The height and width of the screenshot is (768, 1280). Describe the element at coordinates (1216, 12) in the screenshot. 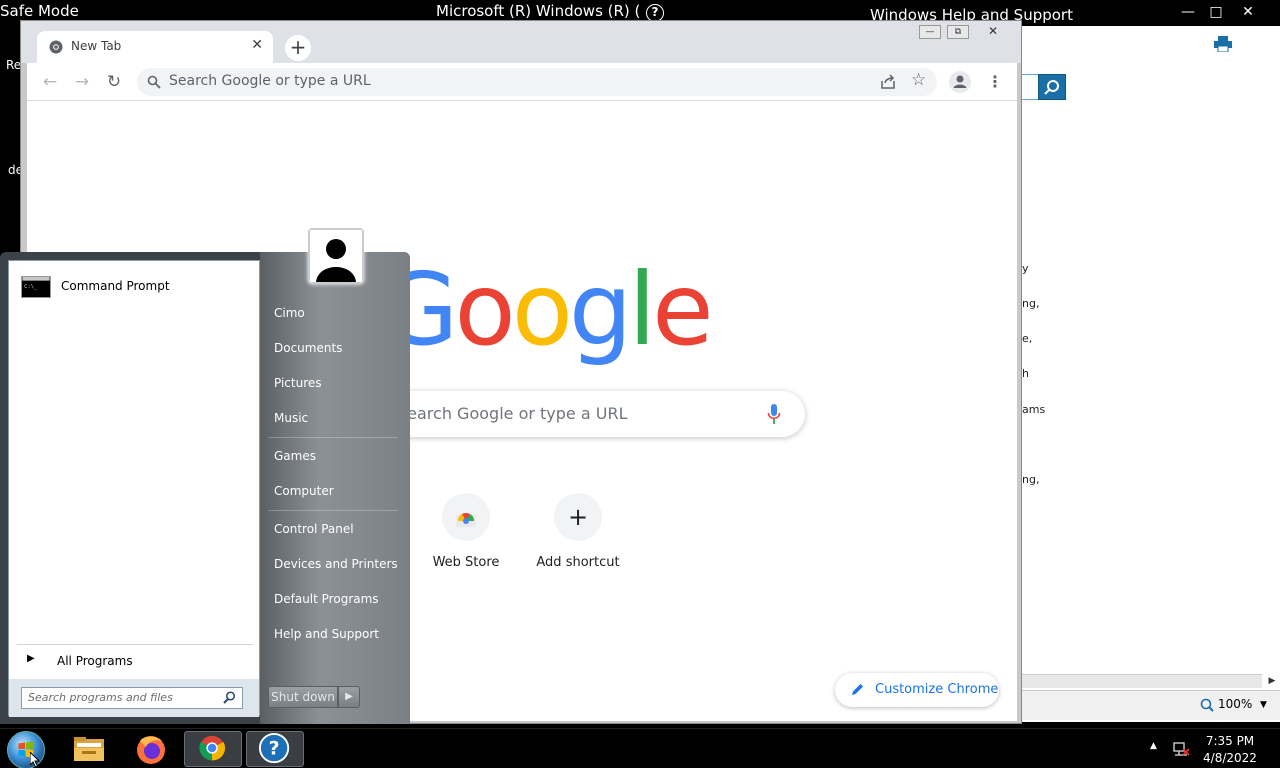

I see `maximize-button: □` at that location.